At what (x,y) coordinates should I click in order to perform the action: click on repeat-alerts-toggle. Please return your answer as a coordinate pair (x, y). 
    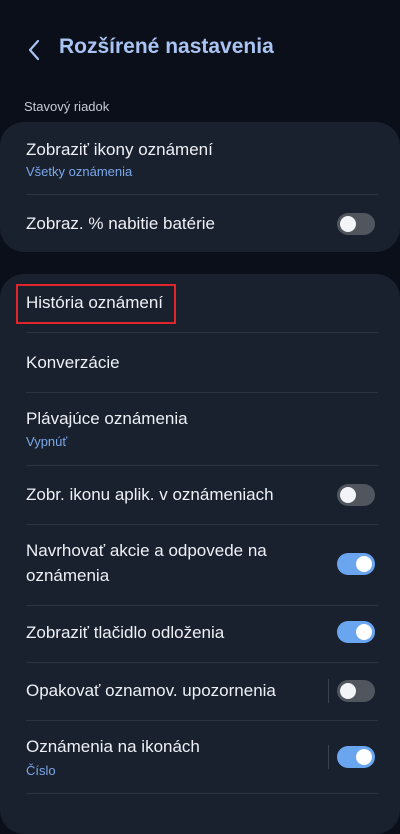
    Looking at the image, I should click on (356, 691).